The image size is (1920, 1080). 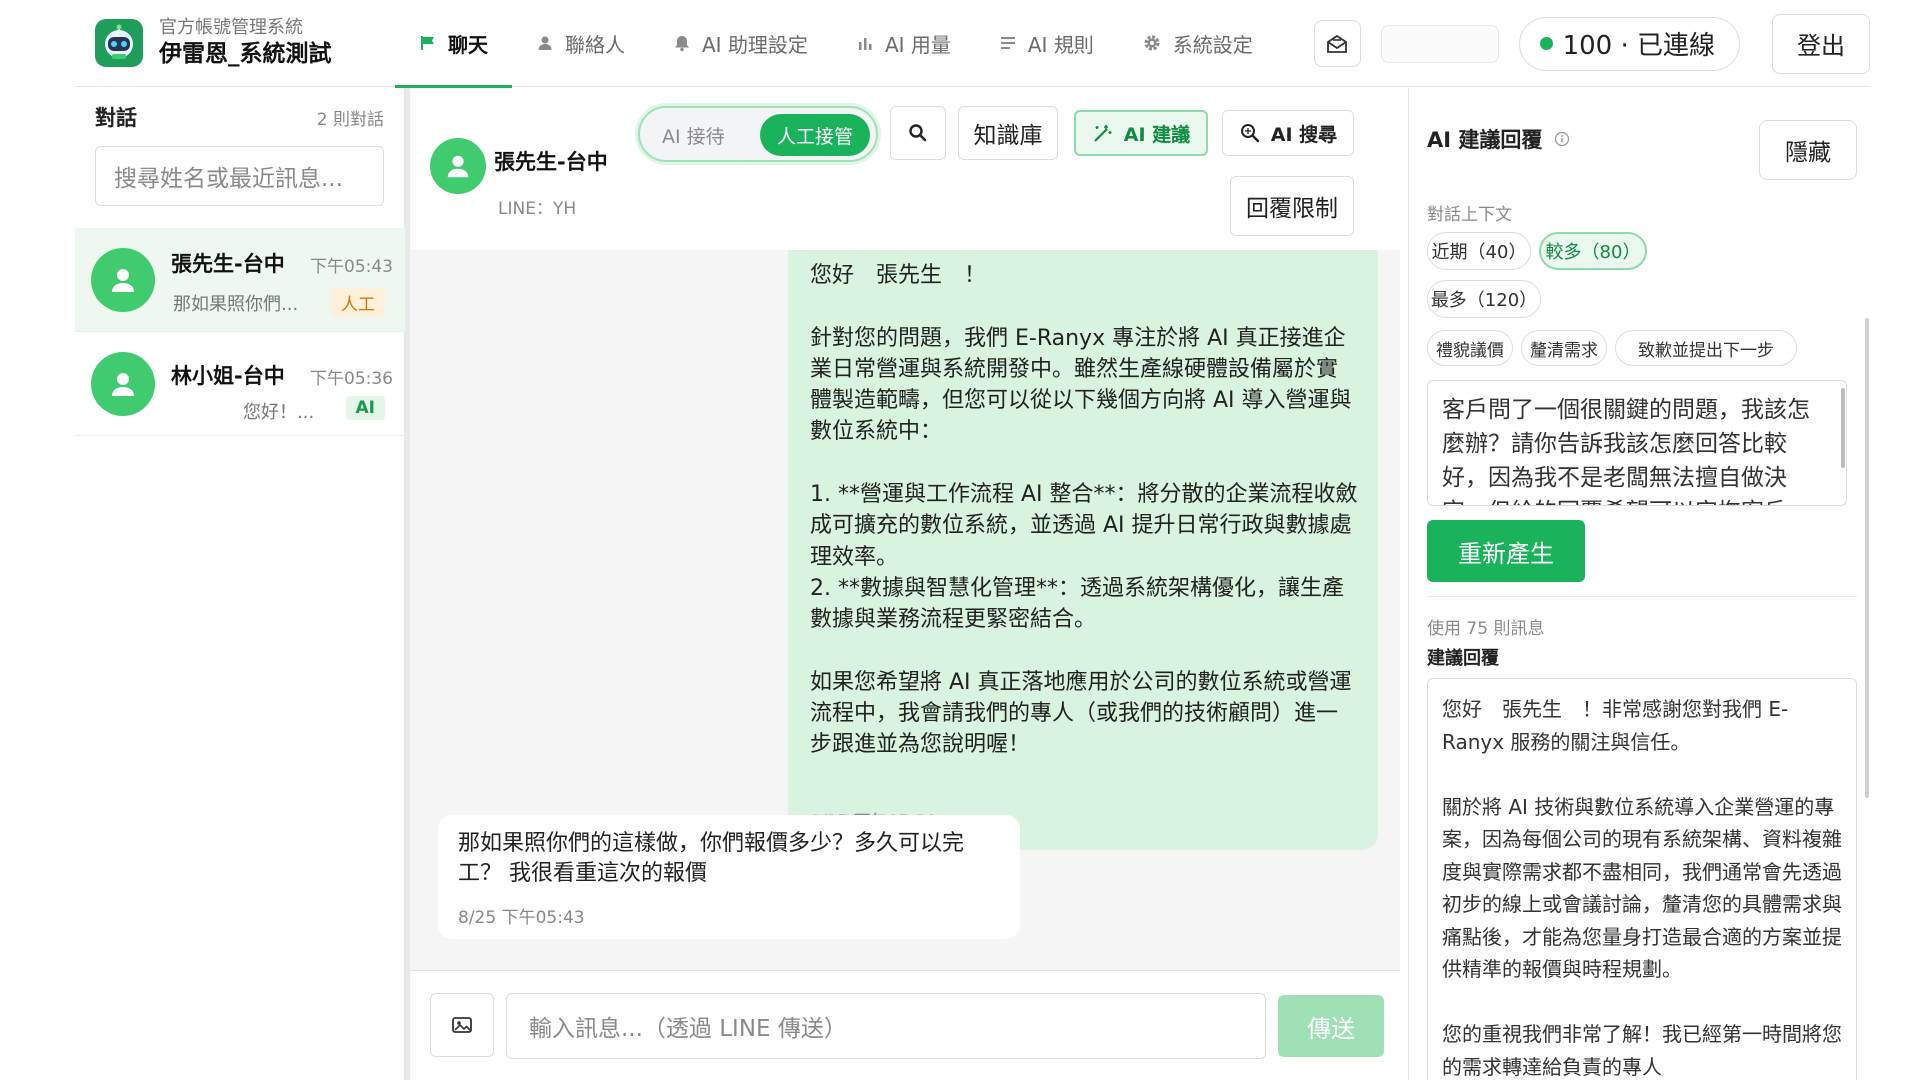 What do you see at coordinates (1250, 133) in the screenshot?
I see `search-sparkle-icon` at bounding box center [1250, 133].